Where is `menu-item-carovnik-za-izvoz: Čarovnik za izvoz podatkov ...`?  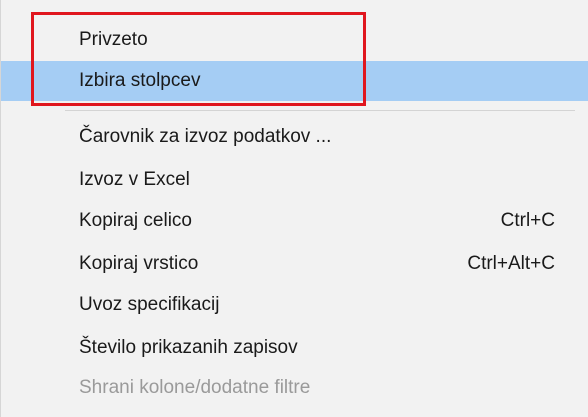 menu-item-carovnik-za-izvoz: Čarovnik za izvoz podatkov ... is located at coordinates (294, 137).